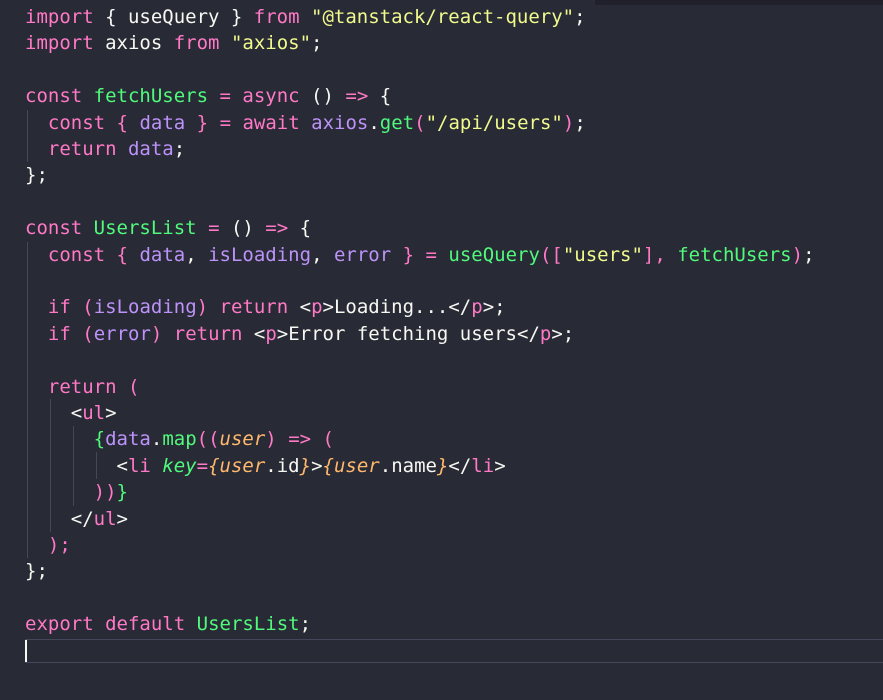 This screenshot has width=883, height=700. Describe the element at coordinates (76, 492) in the screenshot. I see `code-line: ))}` at that location.